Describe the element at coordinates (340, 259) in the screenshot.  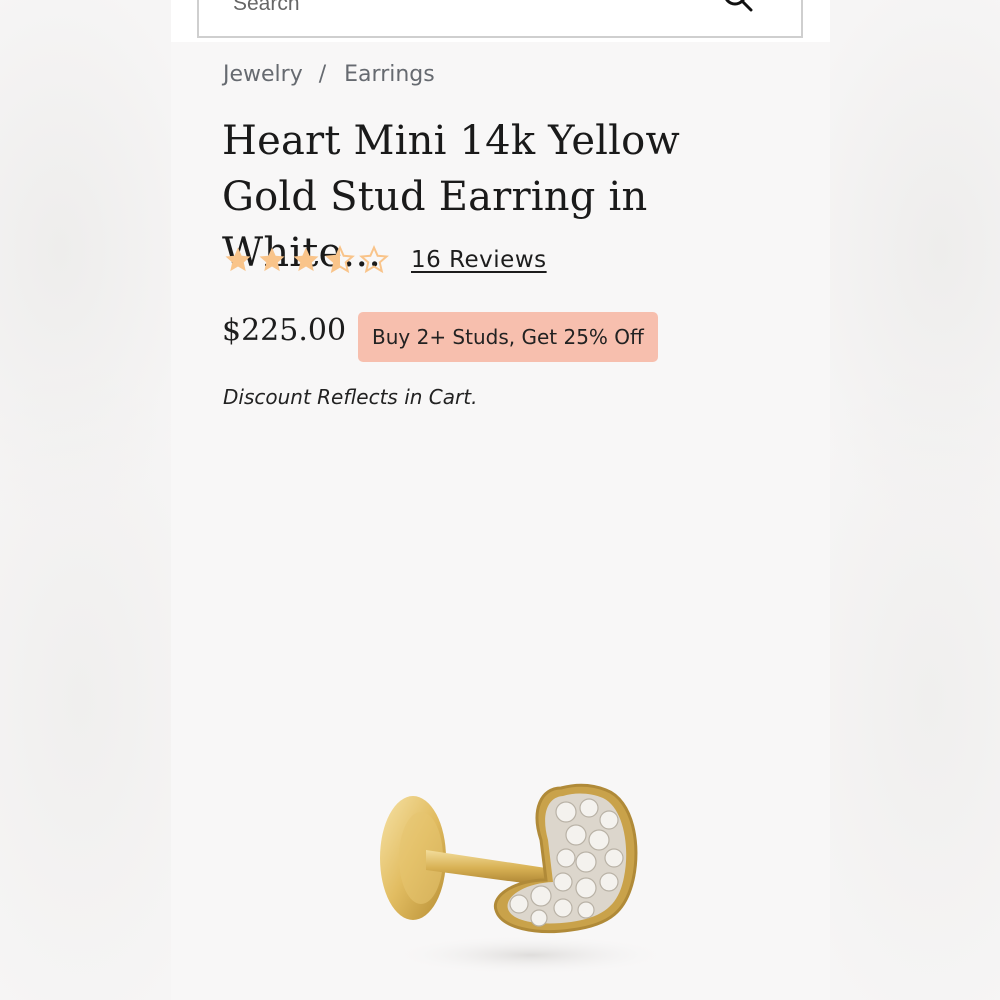
I see `star-half-icon` at that location.